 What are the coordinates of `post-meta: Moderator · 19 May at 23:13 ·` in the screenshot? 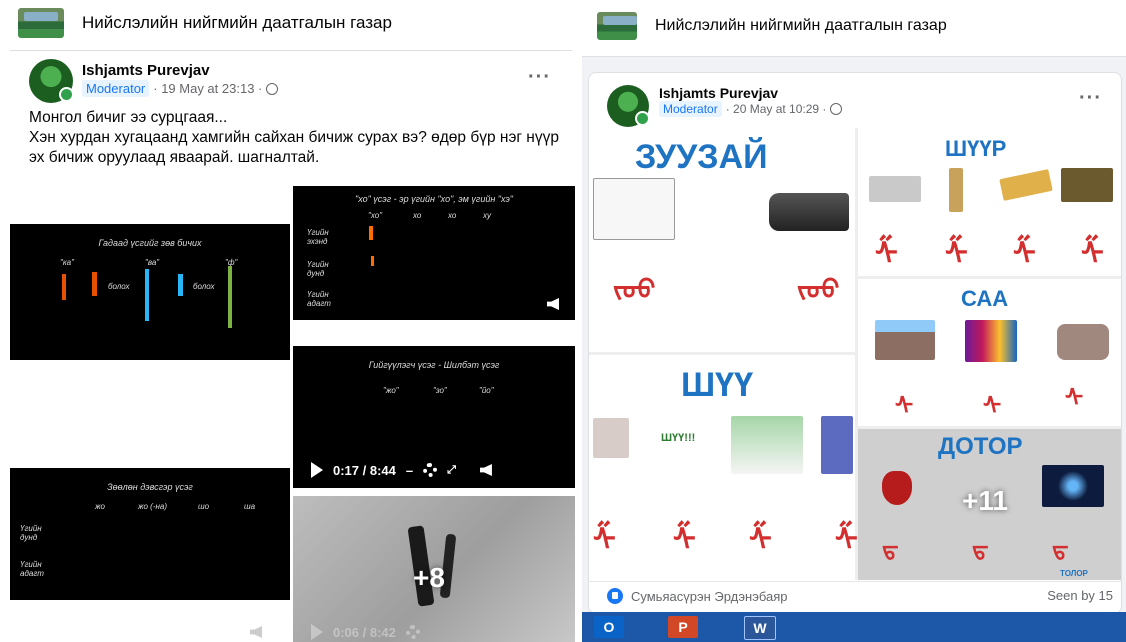 It's located at (180, 88).